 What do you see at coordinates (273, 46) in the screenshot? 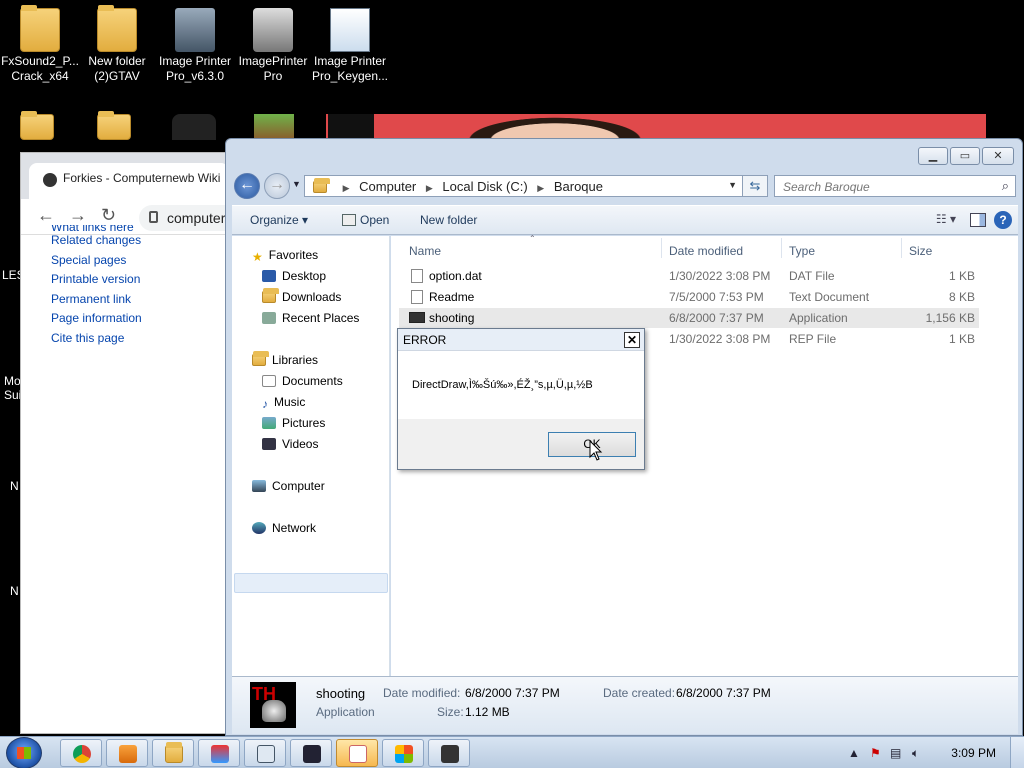
I see `desktop-icon-imageprinter-pro: ImagePrinter Pro` at bounding box center [273, 46].